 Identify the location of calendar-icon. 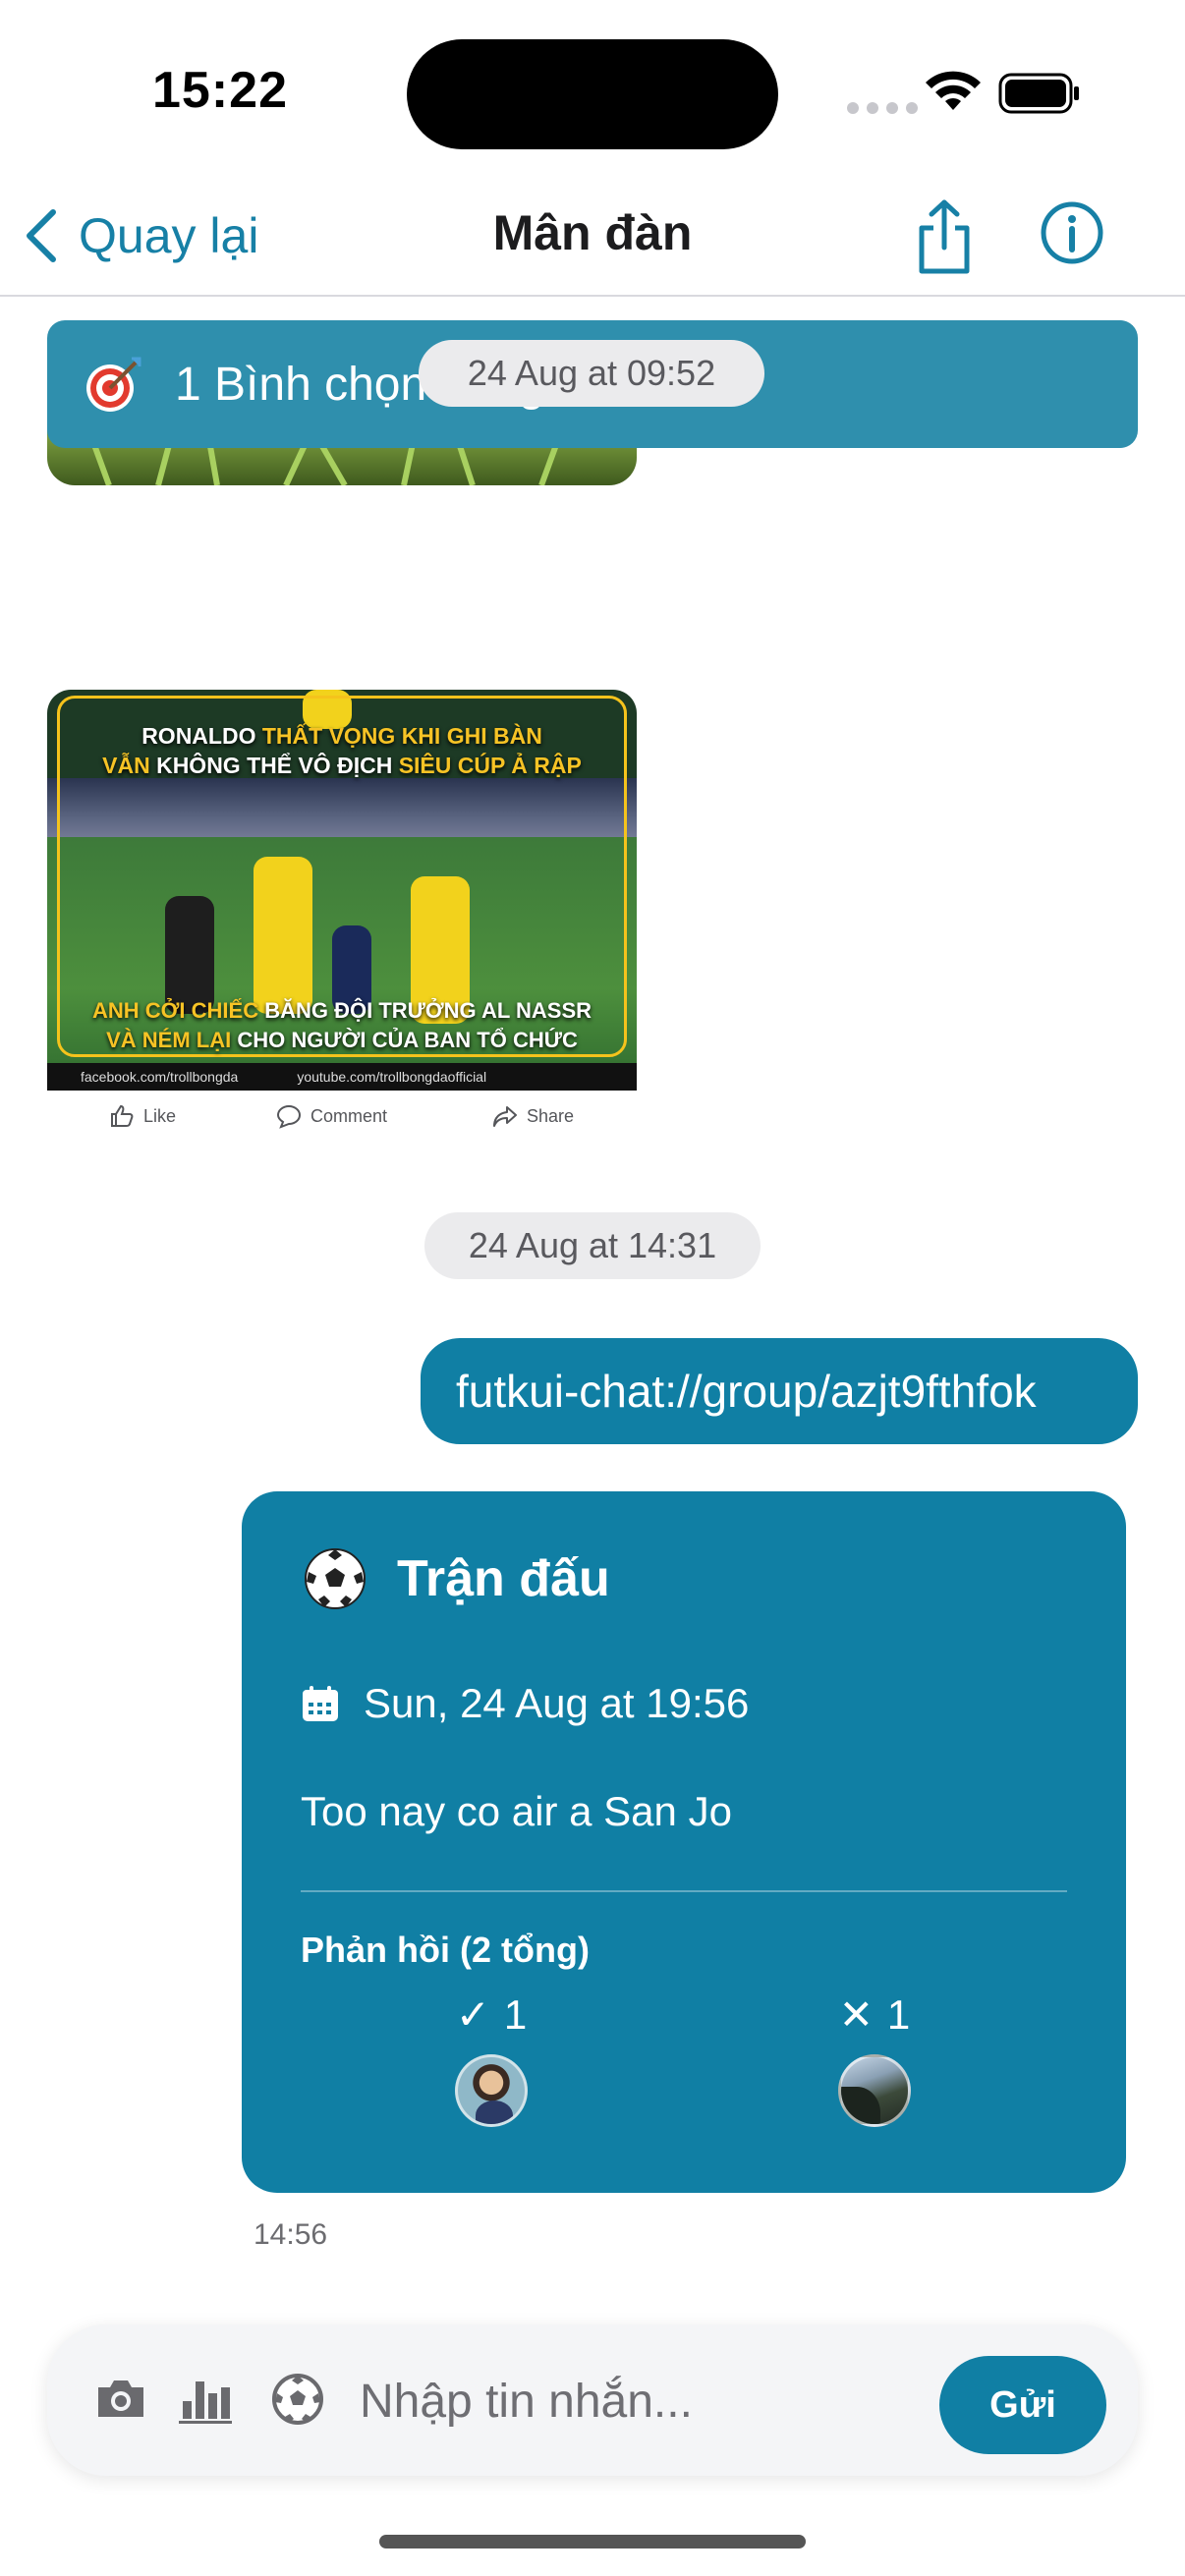
(320, 1703).